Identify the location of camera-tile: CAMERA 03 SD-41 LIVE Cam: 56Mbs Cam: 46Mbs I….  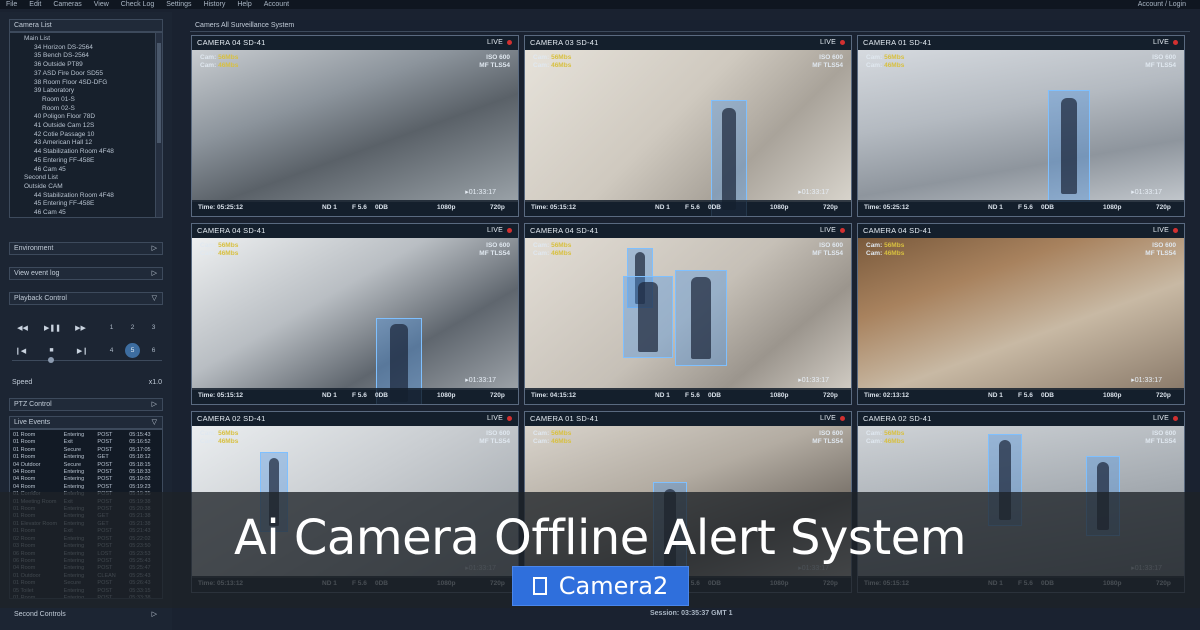
(688, 126).